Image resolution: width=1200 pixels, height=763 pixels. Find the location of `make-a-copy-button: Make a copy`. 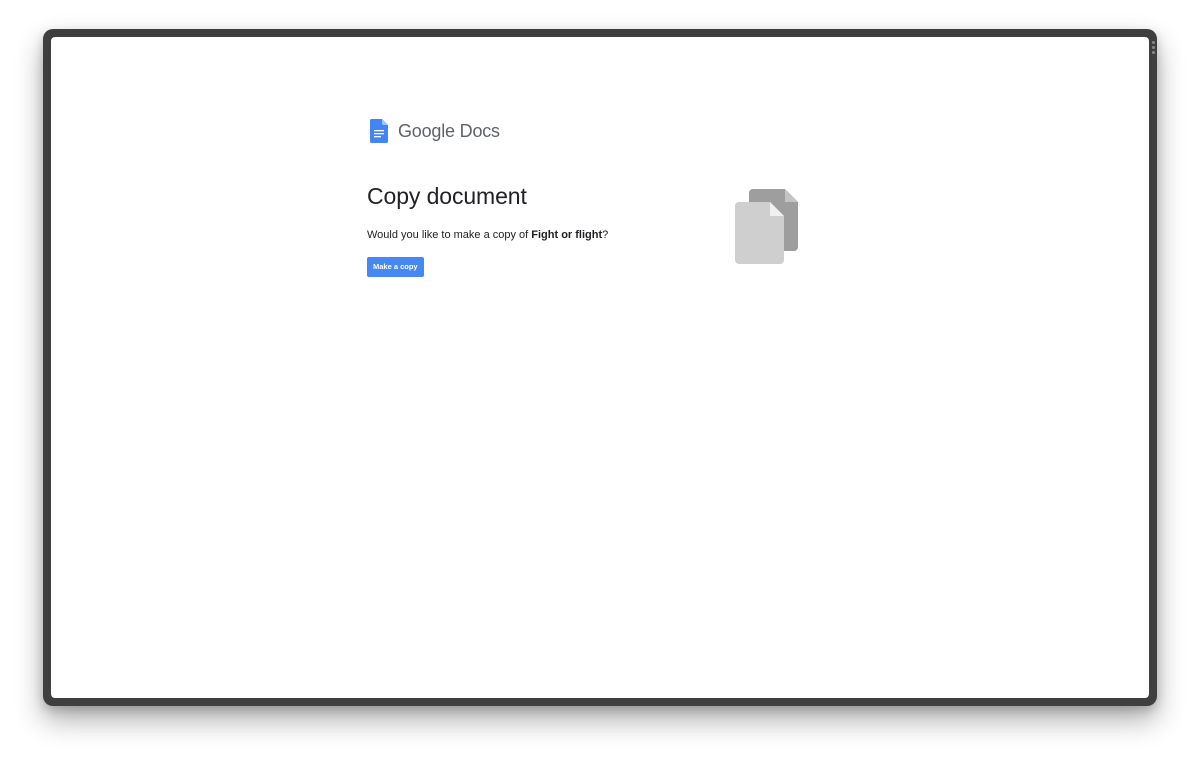

make-a-copy-button: Make a copy is located at coordinates (395, 267).